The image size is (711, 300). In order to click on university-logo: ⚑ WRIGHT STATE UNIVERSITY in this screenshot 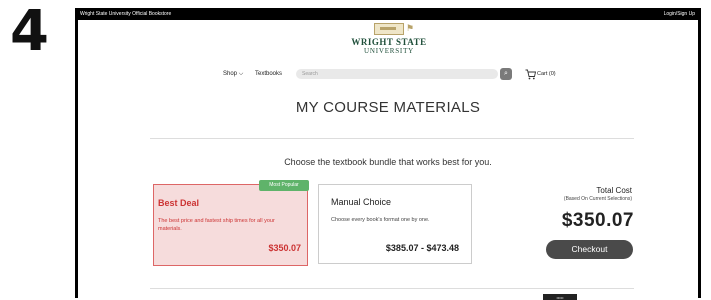, I will do `click(389, 39)`.